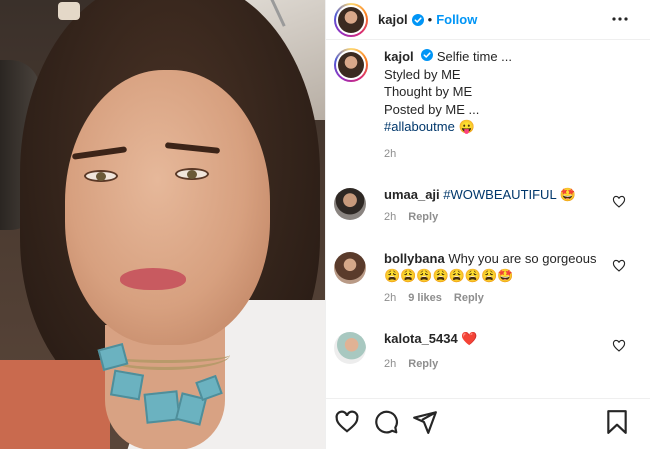  I want to click on author-avatar, so click(351, 19).